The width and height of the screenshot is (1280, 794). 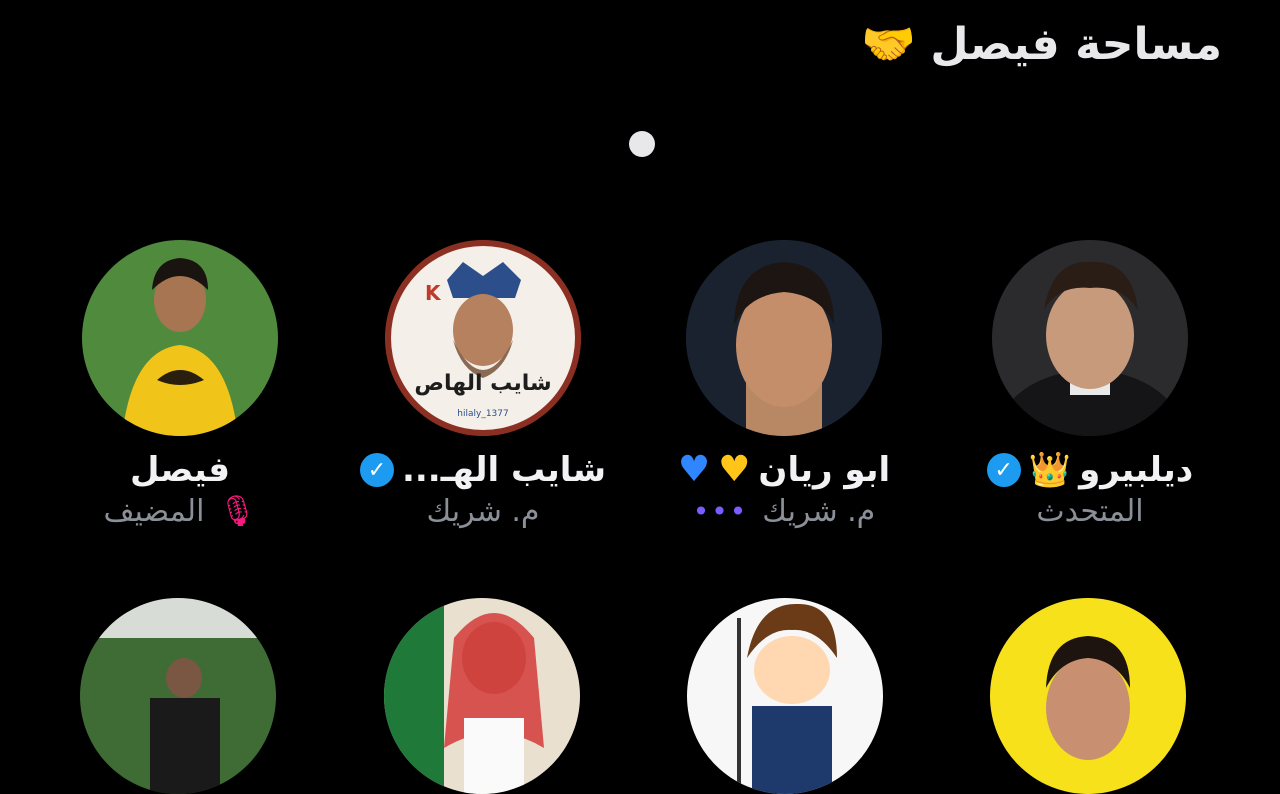 What do you see at coordinates (1136, 470) in the screenshot?
I see `participant-name: ديلبيرو` at bounding box center [1136, 470].